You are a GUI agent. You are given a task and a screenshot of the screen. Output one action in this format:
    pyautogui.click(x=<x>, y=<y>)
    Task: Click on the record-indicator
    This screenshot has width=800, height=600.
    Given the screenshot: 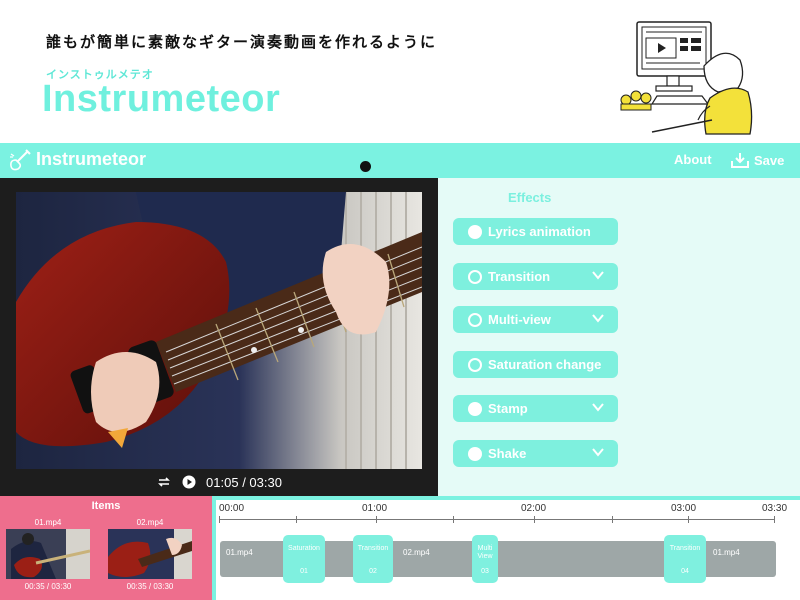 What is the action you would take?
    pyautogui.click(x=365, y=166)
    